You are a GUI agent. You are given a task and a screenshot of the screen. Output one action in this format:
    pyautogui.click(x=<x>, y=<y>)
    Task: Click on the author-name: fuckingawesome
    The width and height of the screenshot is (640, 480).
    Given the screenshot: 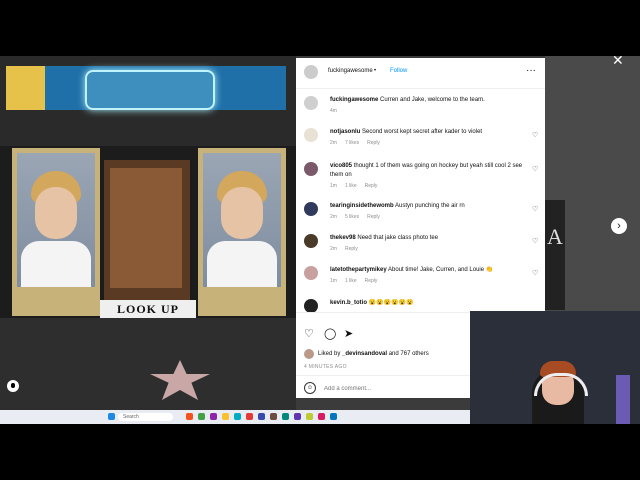 What is the action you would take?
    pyautogui.click(x=350, y=71)
    